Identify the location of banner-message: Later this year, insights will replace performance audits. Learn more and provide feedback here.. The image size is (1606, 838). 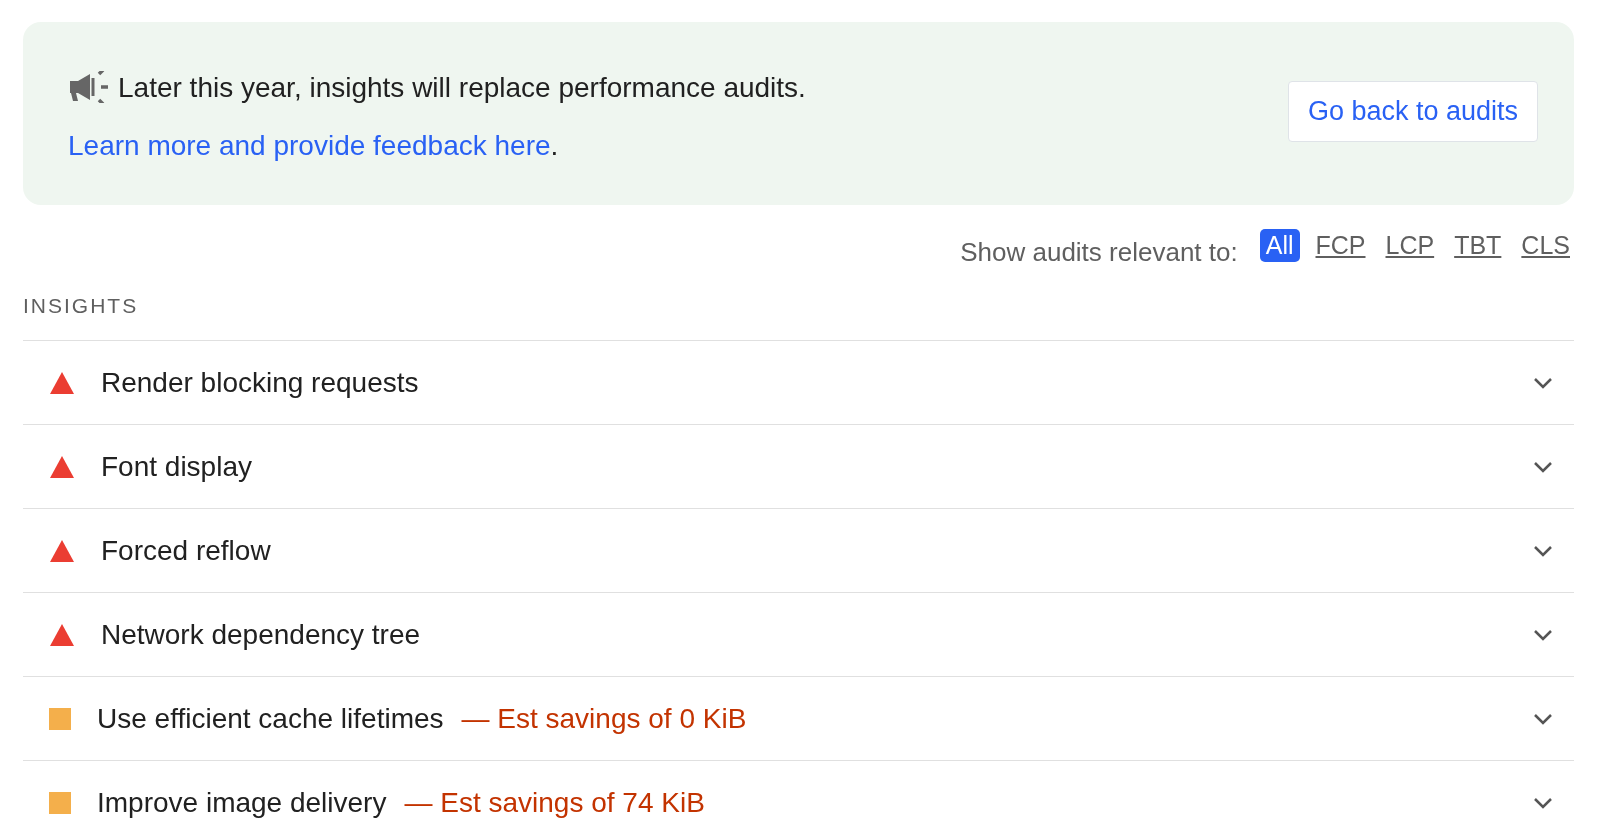
(437, 116).